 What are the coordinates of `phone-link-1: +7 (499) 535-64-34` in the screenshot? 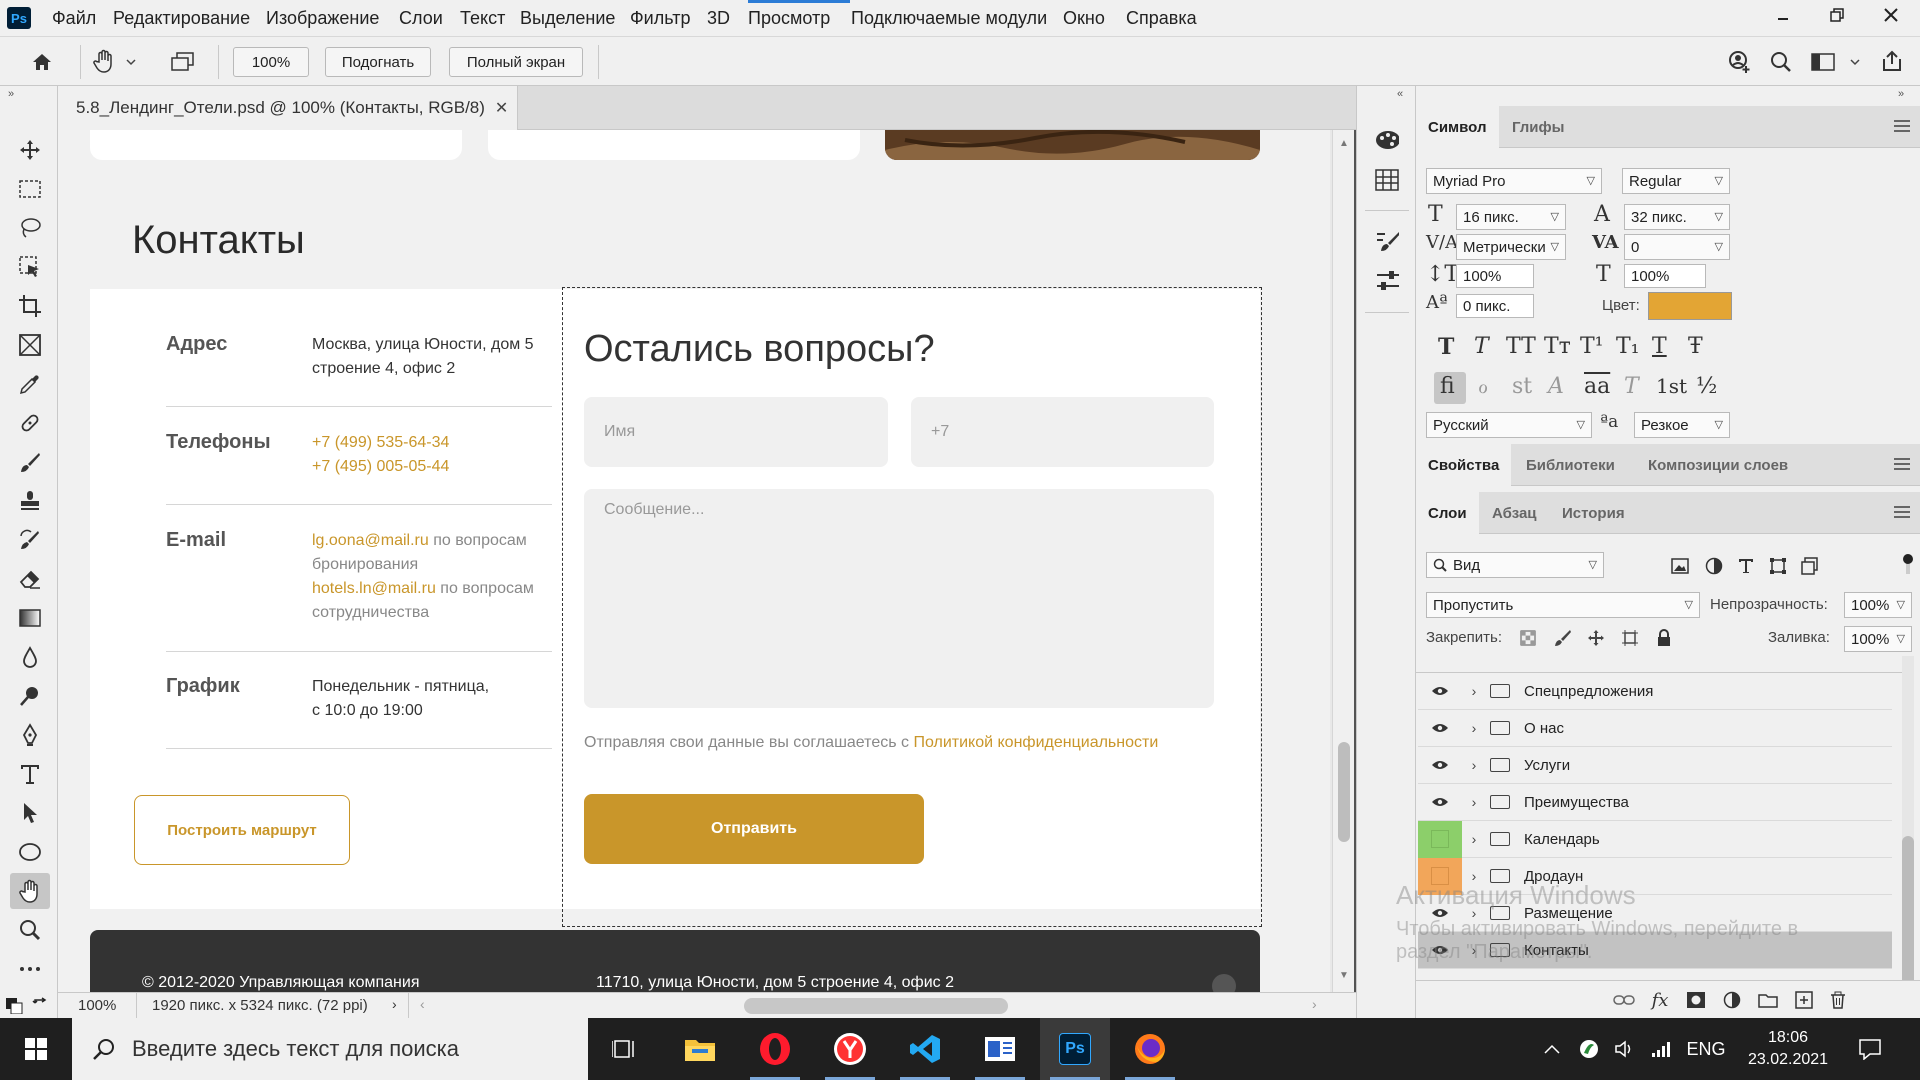 It's located at (380, 443).